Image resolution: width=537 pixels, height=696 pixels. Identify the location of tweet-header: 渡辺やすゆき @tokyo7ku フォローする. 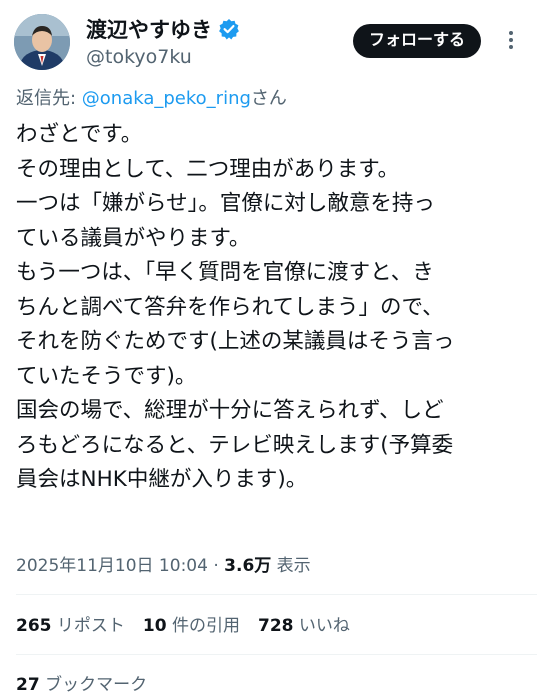
(268, 42).